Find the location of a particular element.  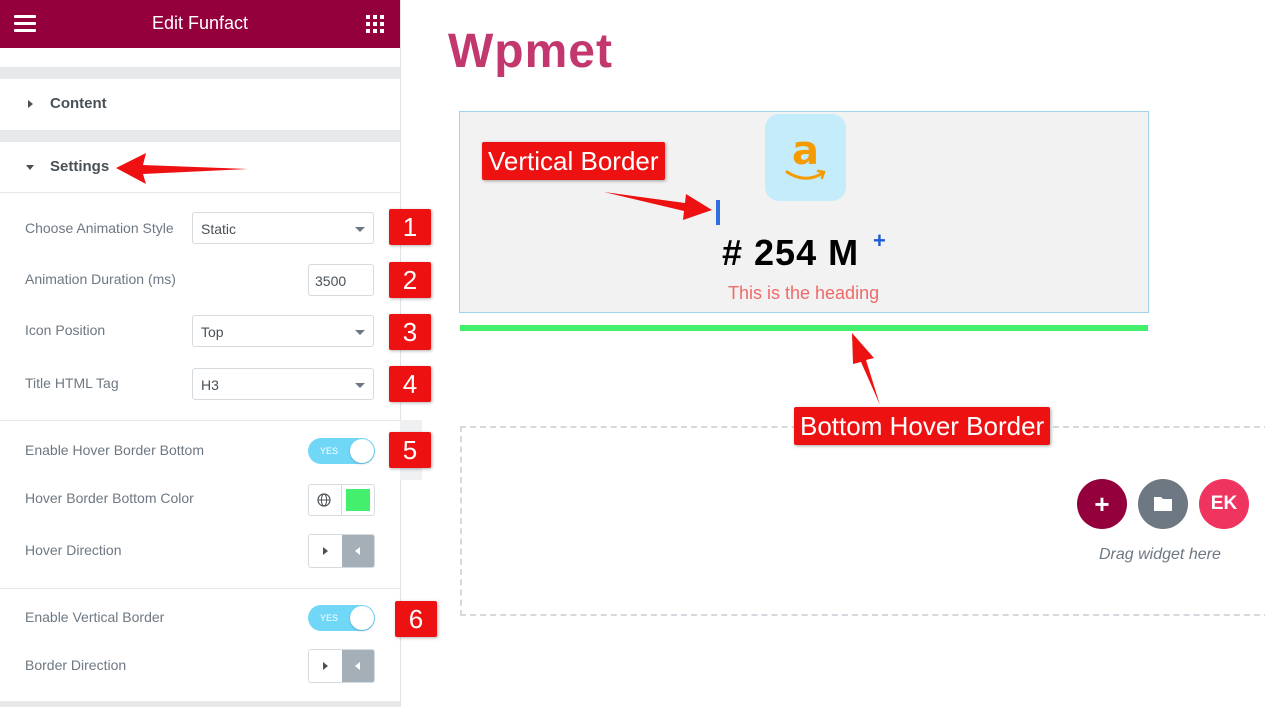

vertical-border-indicator is located at coordinates (718, 212).